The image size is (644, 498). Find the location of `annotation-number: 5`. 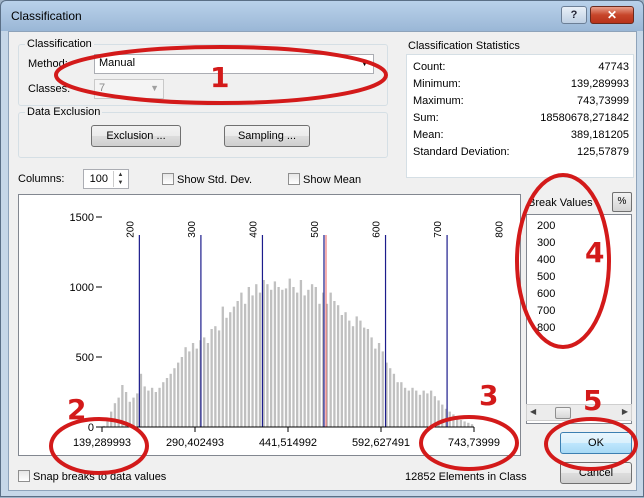

annotation-number: 5 is located at coordinates (593, 400).